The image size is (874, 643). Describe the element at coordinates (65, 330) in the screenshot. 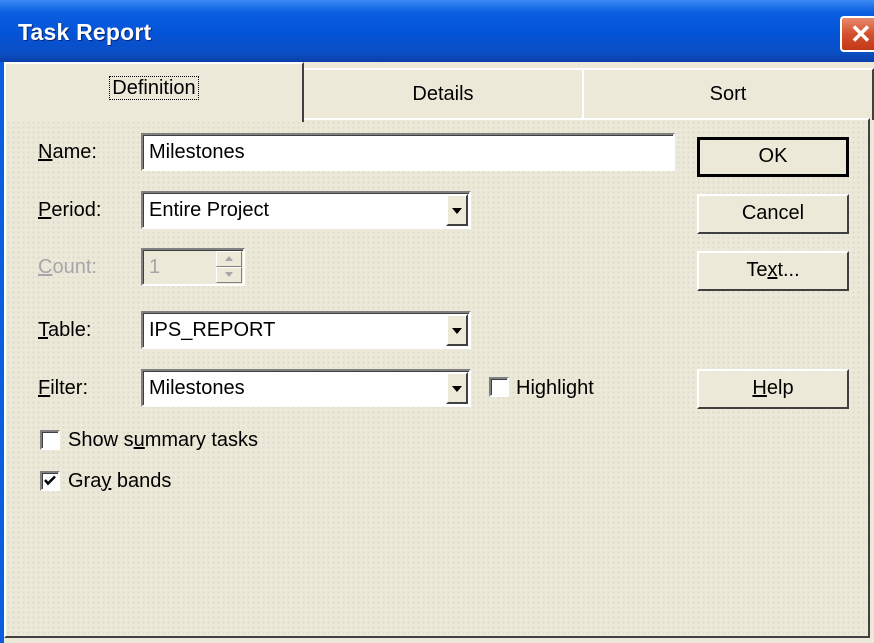

I see `table-label: Table:` at that location.